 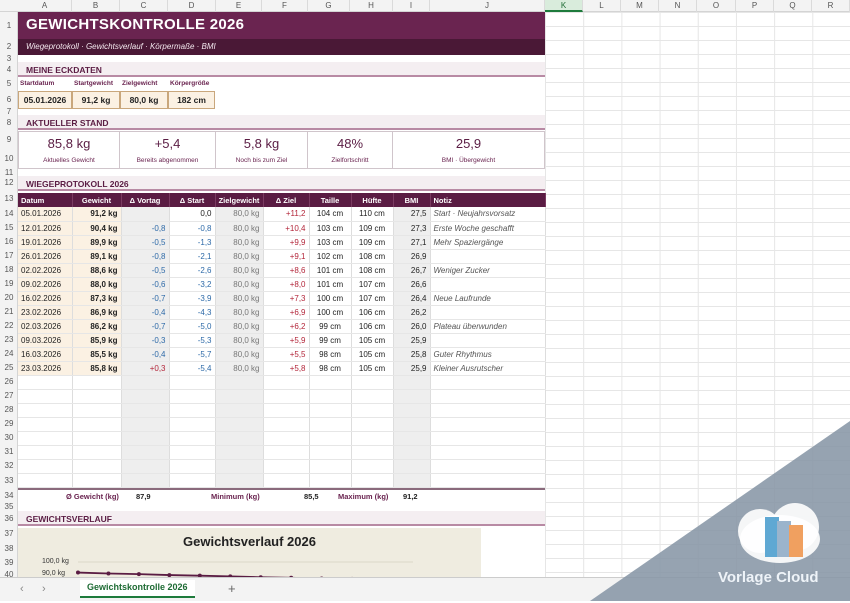 I want to click on table-cell: -0,5, so click(x=145, y=270).